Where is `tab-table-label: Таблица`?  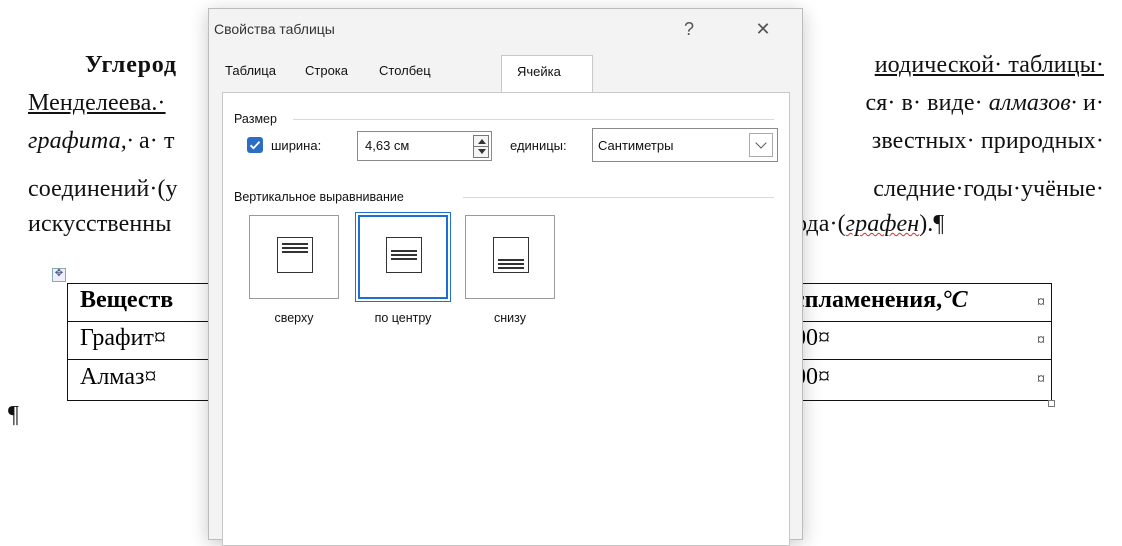
tab-table-label: Таблица is located at coordinates (250, 70).